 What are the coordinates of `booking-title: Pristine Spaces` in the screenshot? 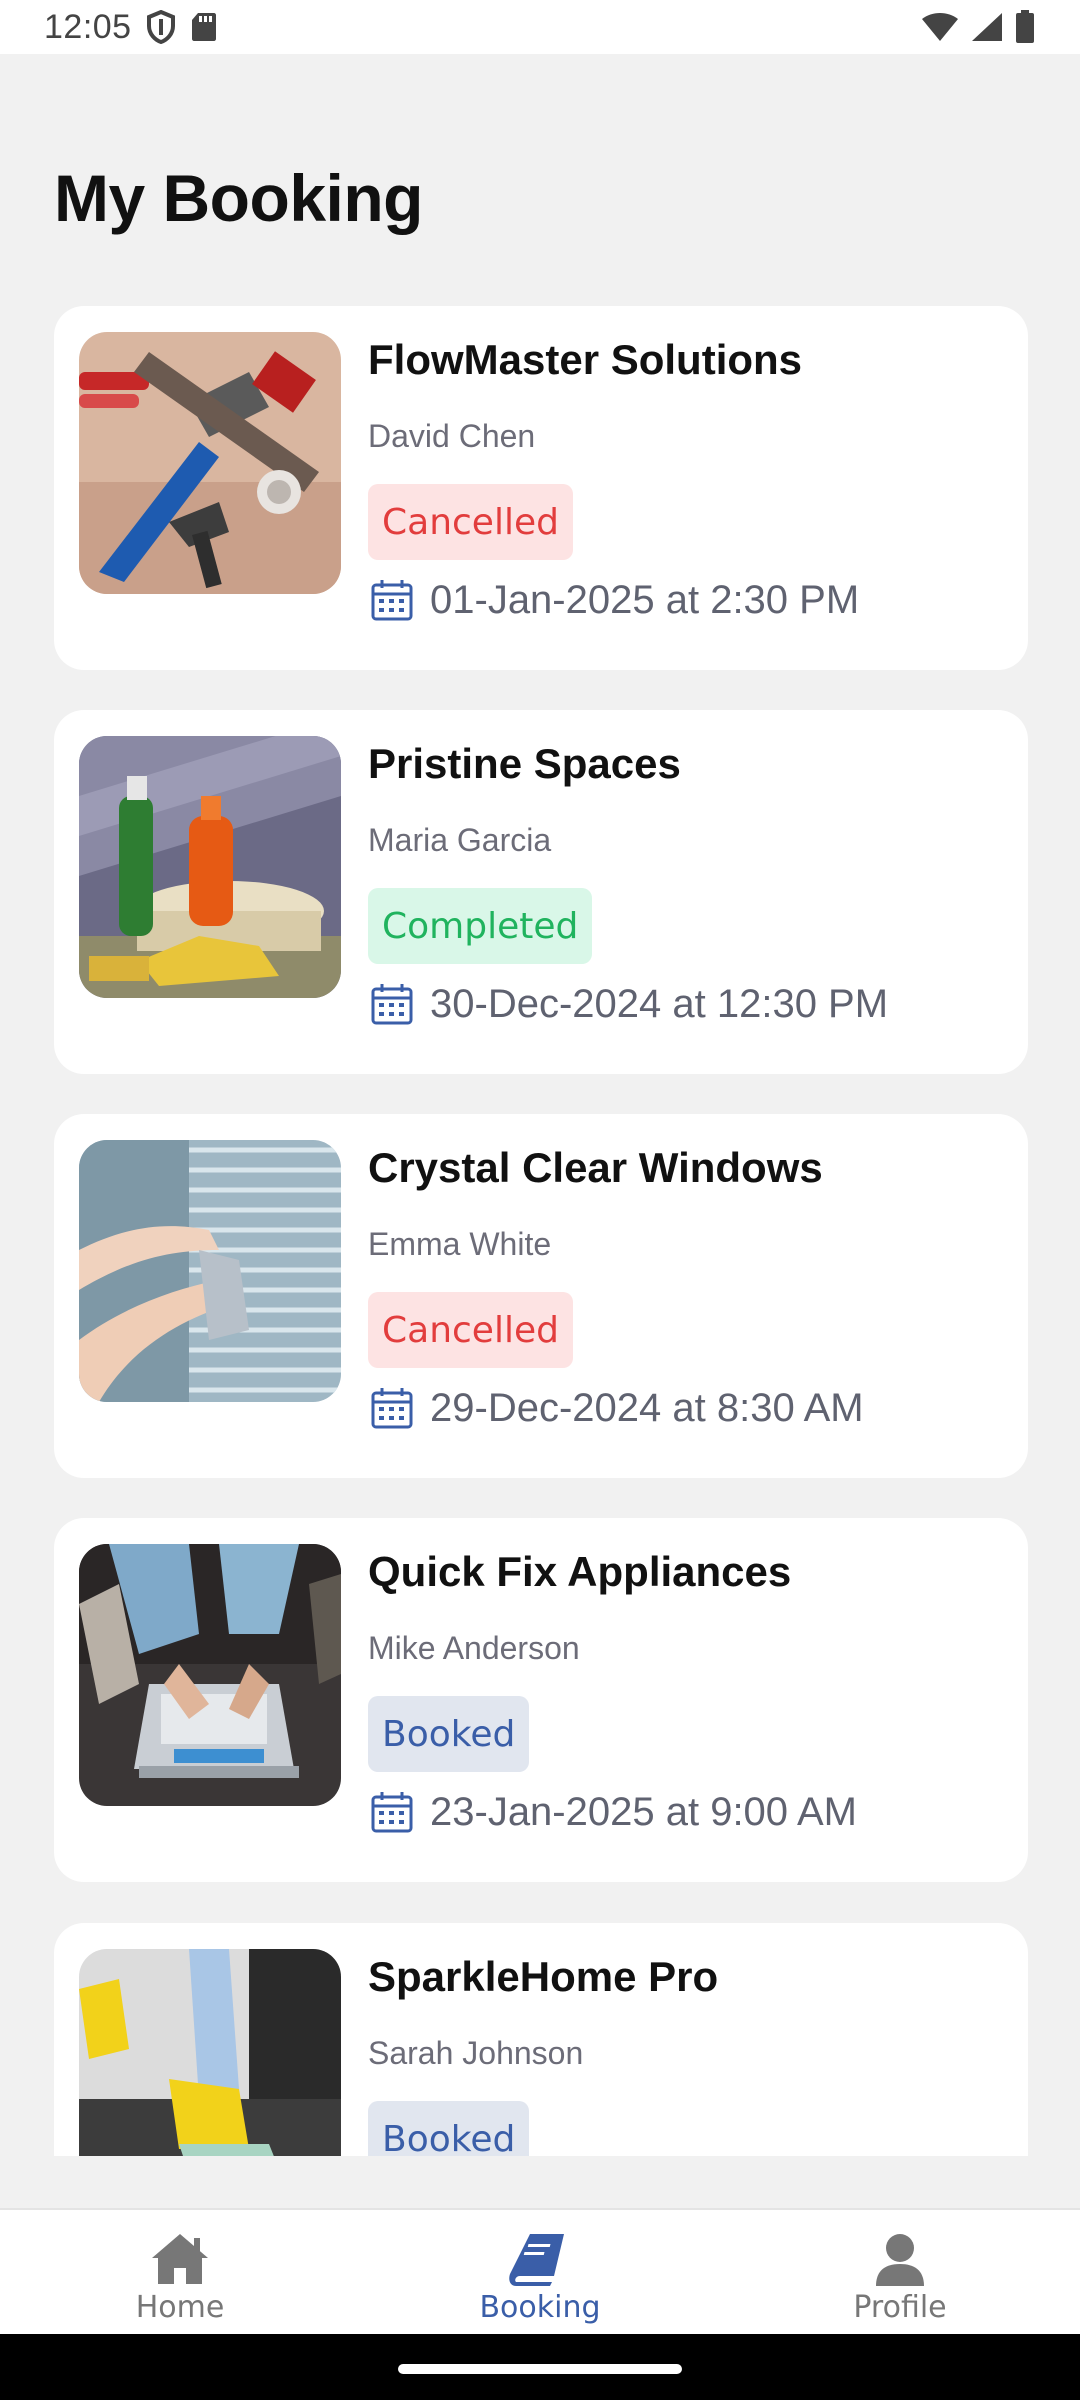 It's located at (524, 763).